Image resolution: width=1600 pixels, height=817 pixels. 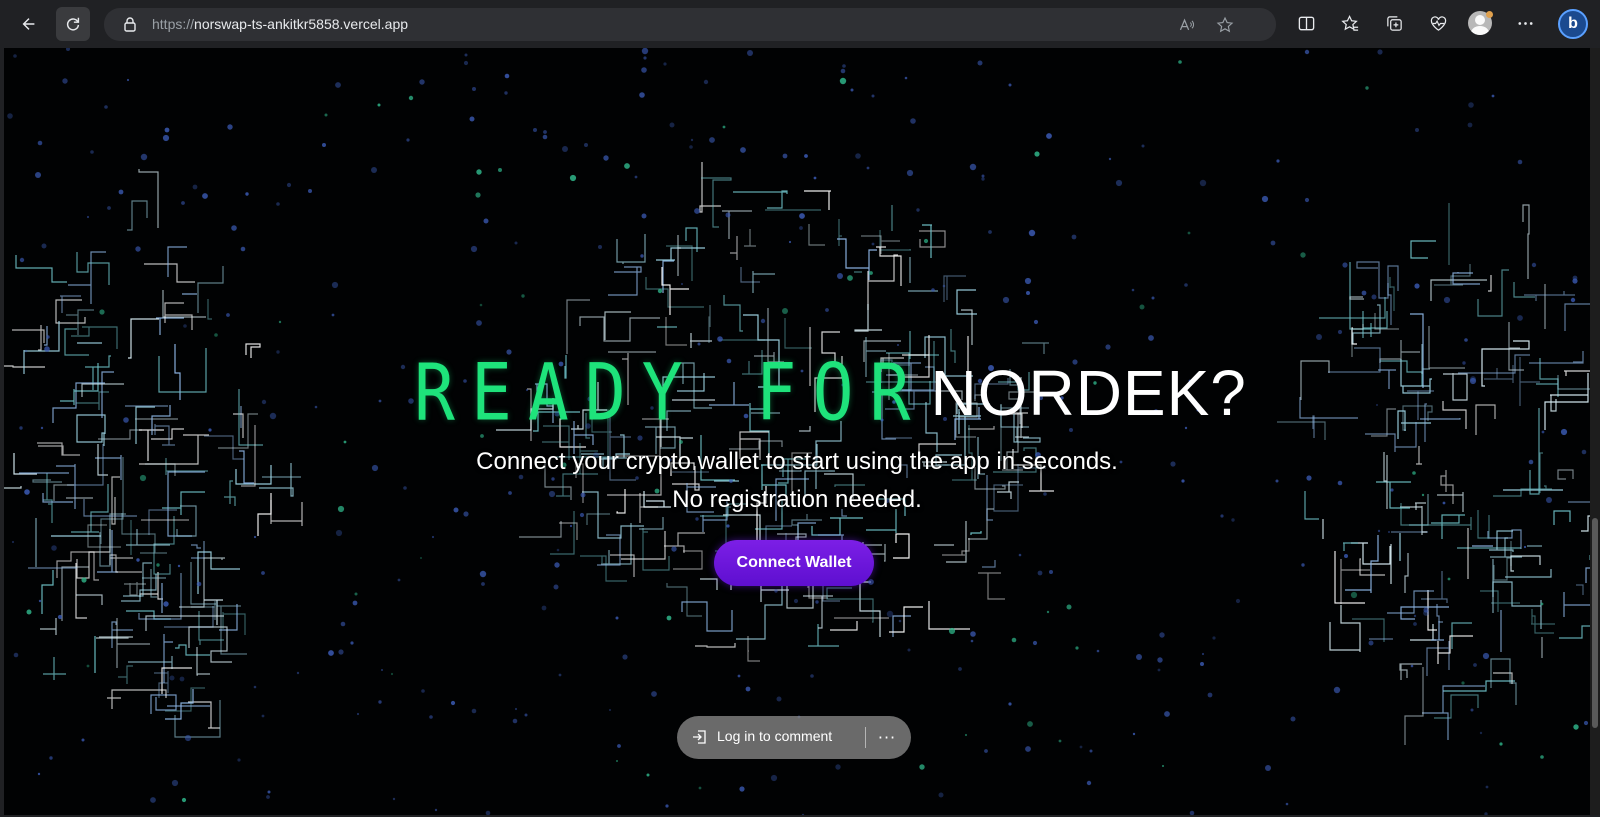 What do you see at coordinates (794, 563) in the screenshot?
I see `connect-wallet-button: Connect Wallet` at bounding box center [794, 563].